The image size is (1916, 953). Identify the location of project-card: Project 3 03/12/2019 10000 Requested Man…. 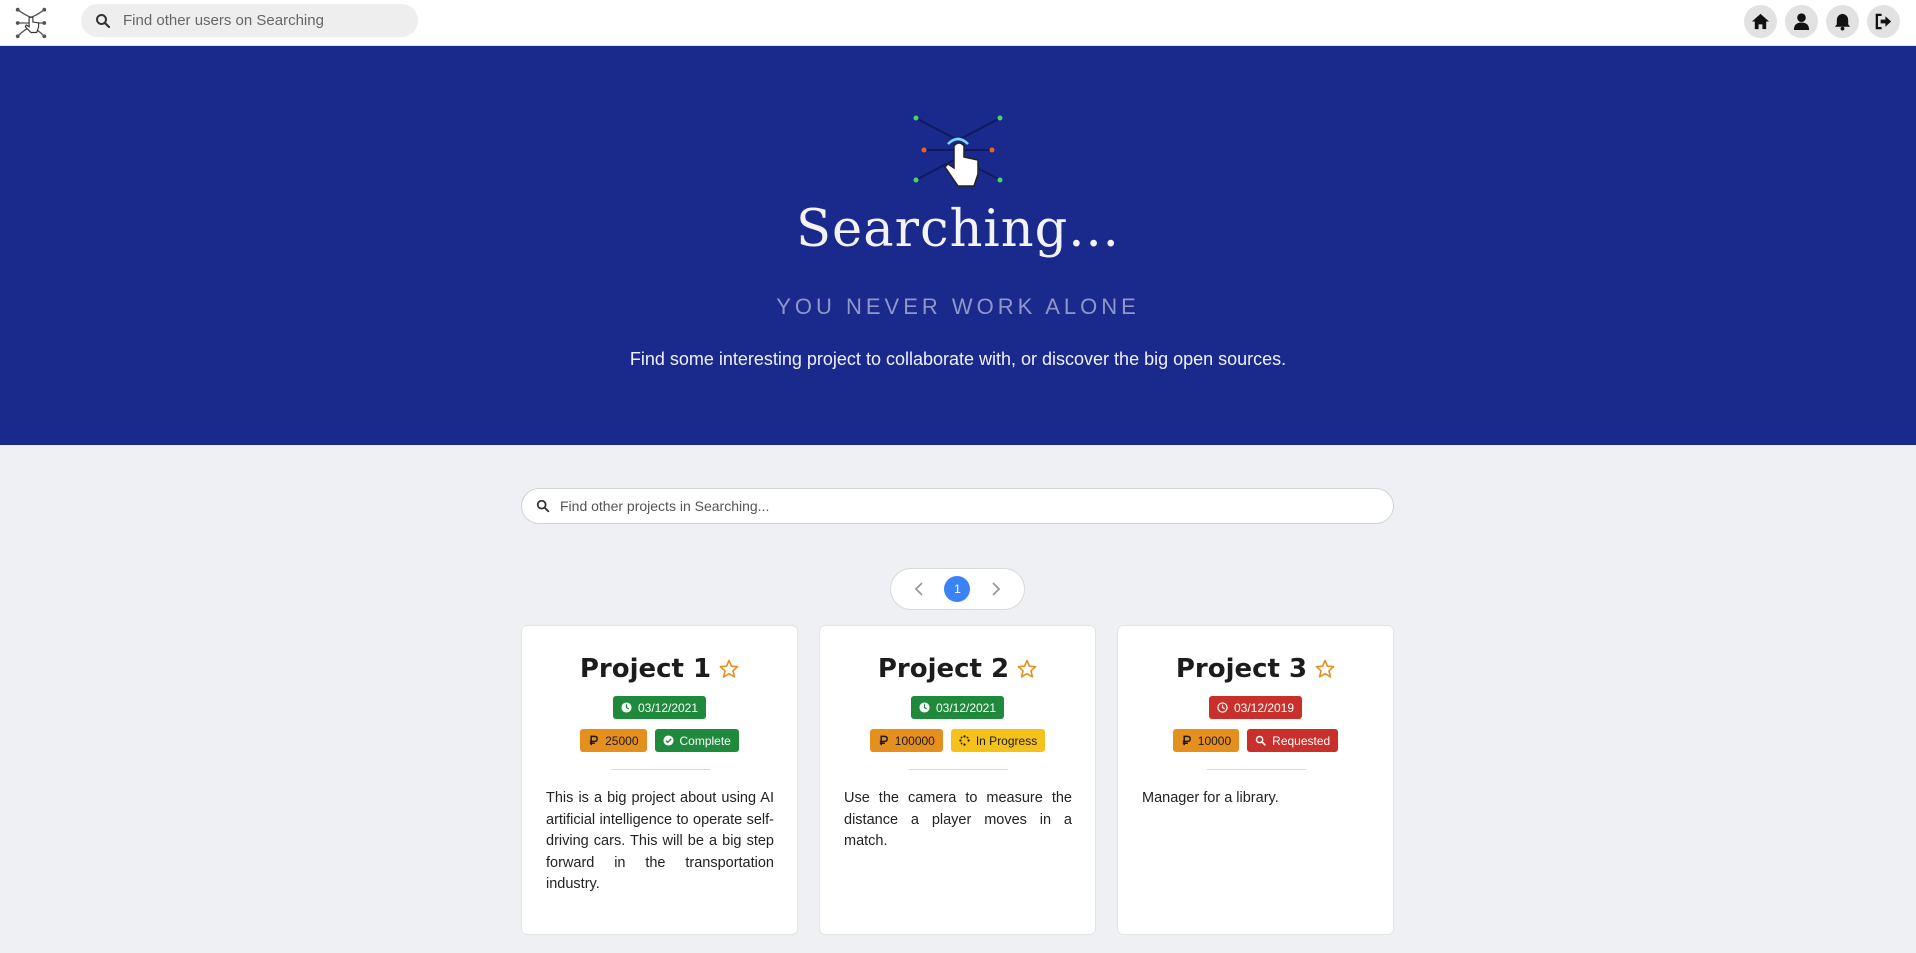
(1255, 780).